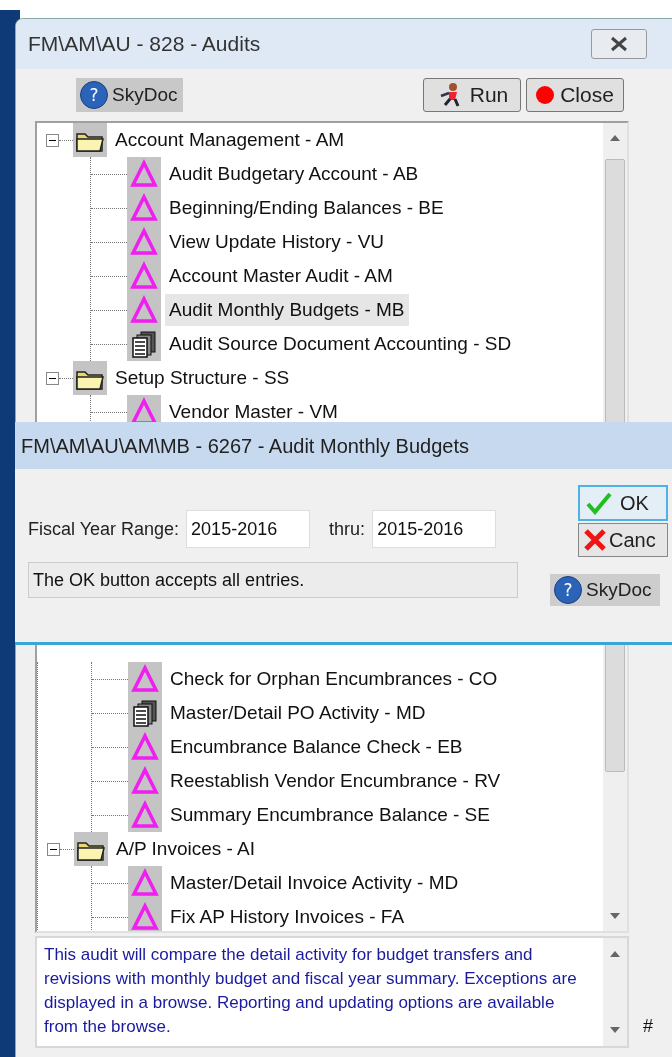 The image size is (672, 1057). What do you see at coordinates (104, 529) in the screenshot?
I see `field-label: Fiscal Year Range:` at bounding box center [104, 529].